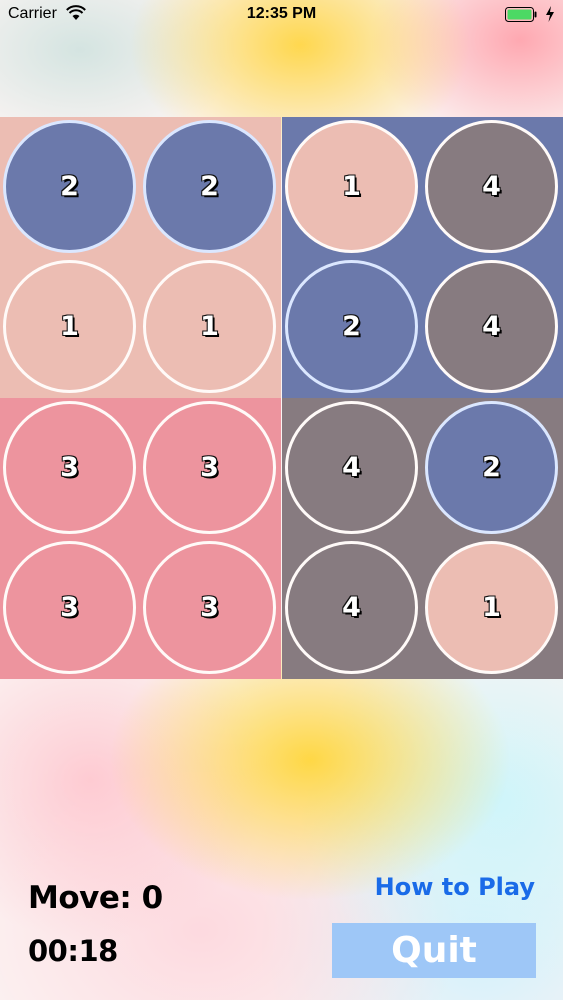  Describe the element at coordinates (434, 950) in the screenshot. I see `quit-button: Quit` at that location.